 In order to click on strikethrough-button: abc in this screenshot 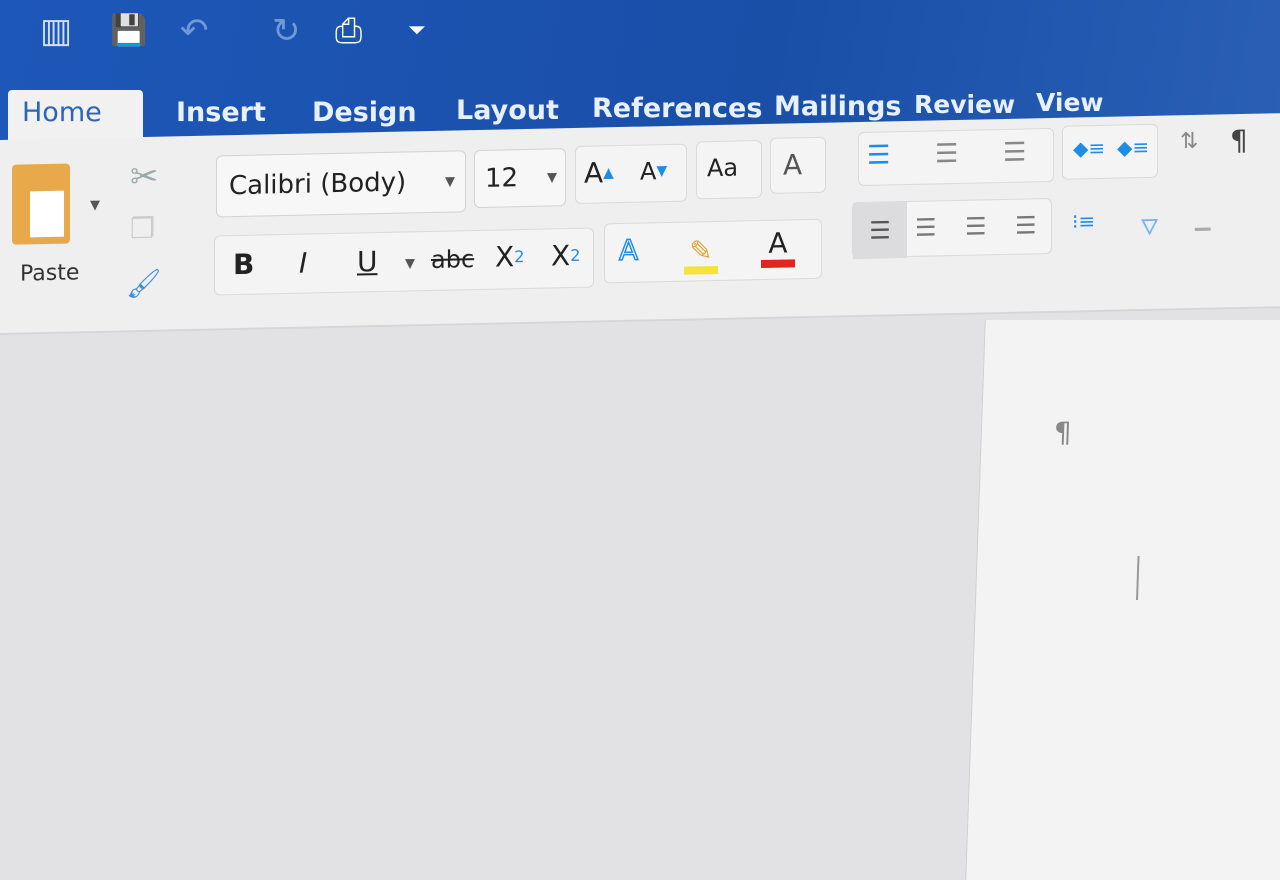, I will do `click(452, 259)`.